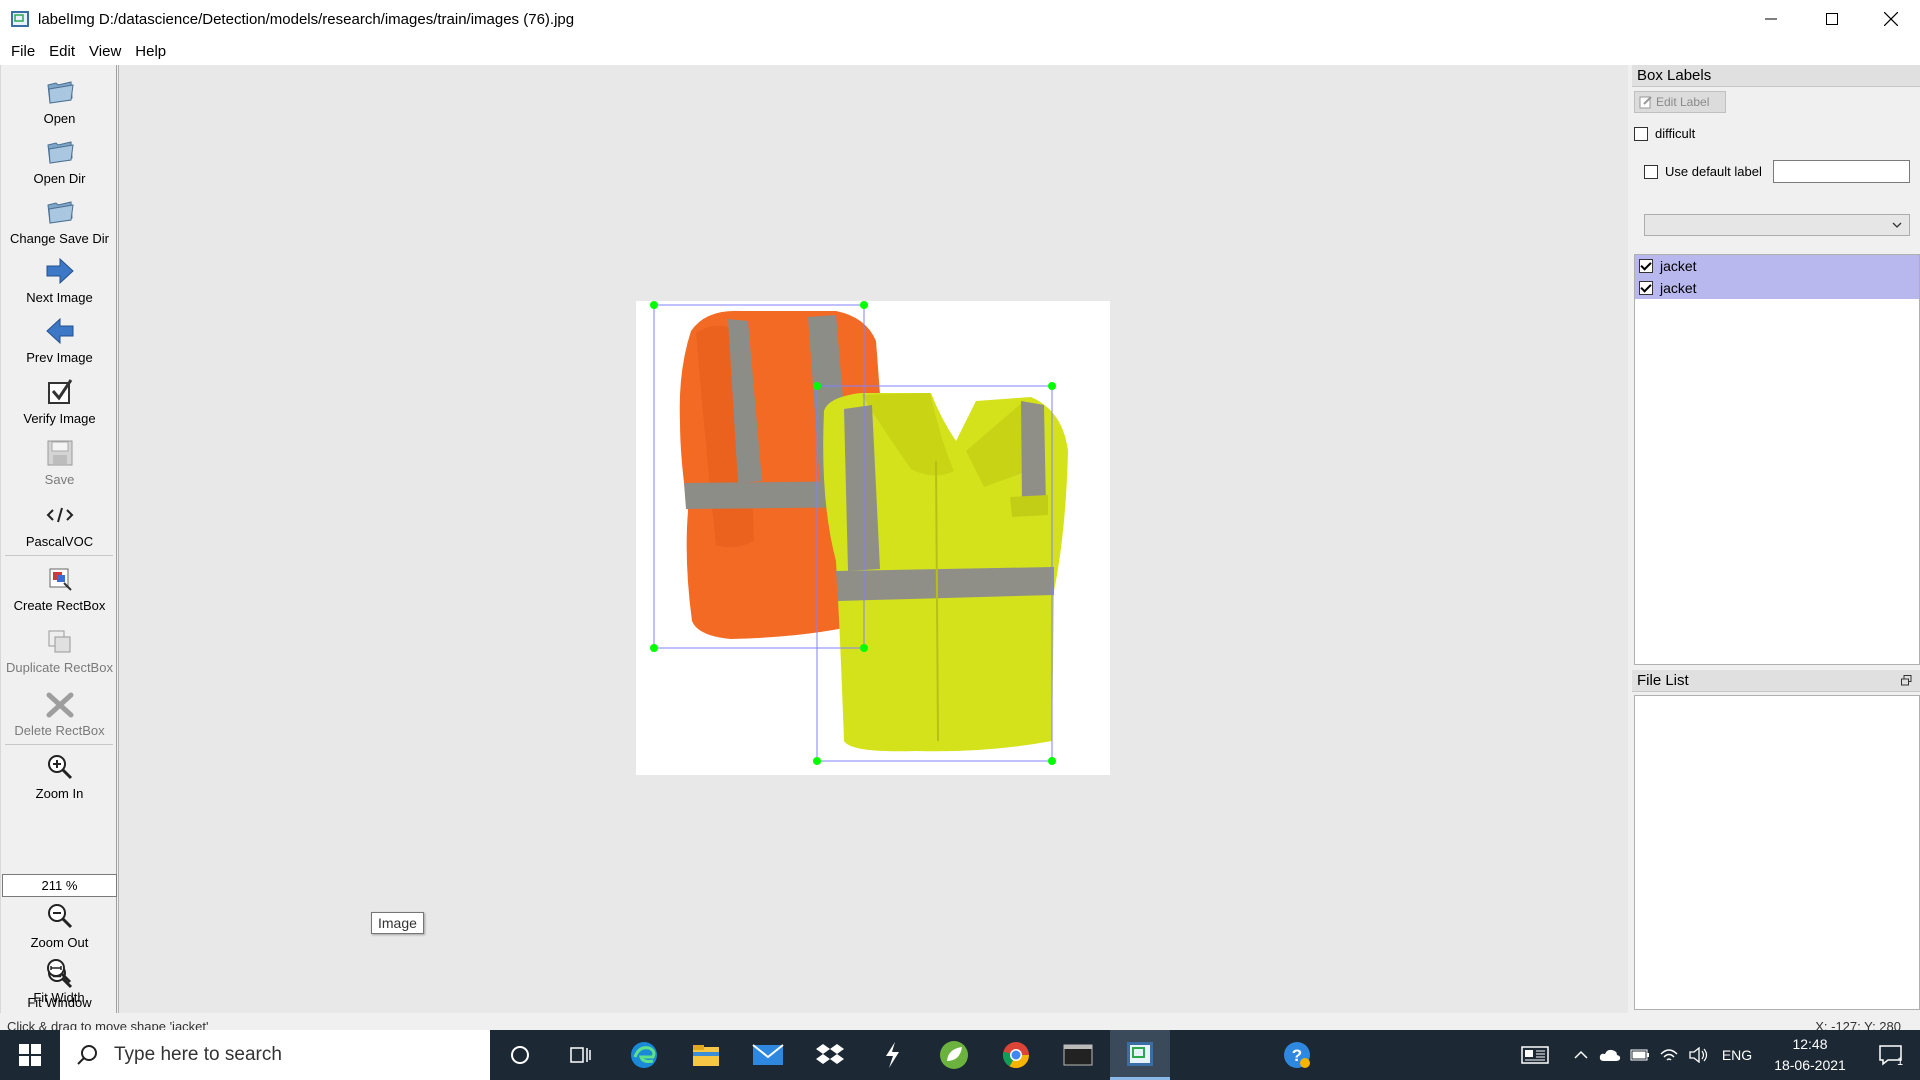 This screenshot has height=1080, width=1920. I want to click on battery-icon, so click(1639, 1055).